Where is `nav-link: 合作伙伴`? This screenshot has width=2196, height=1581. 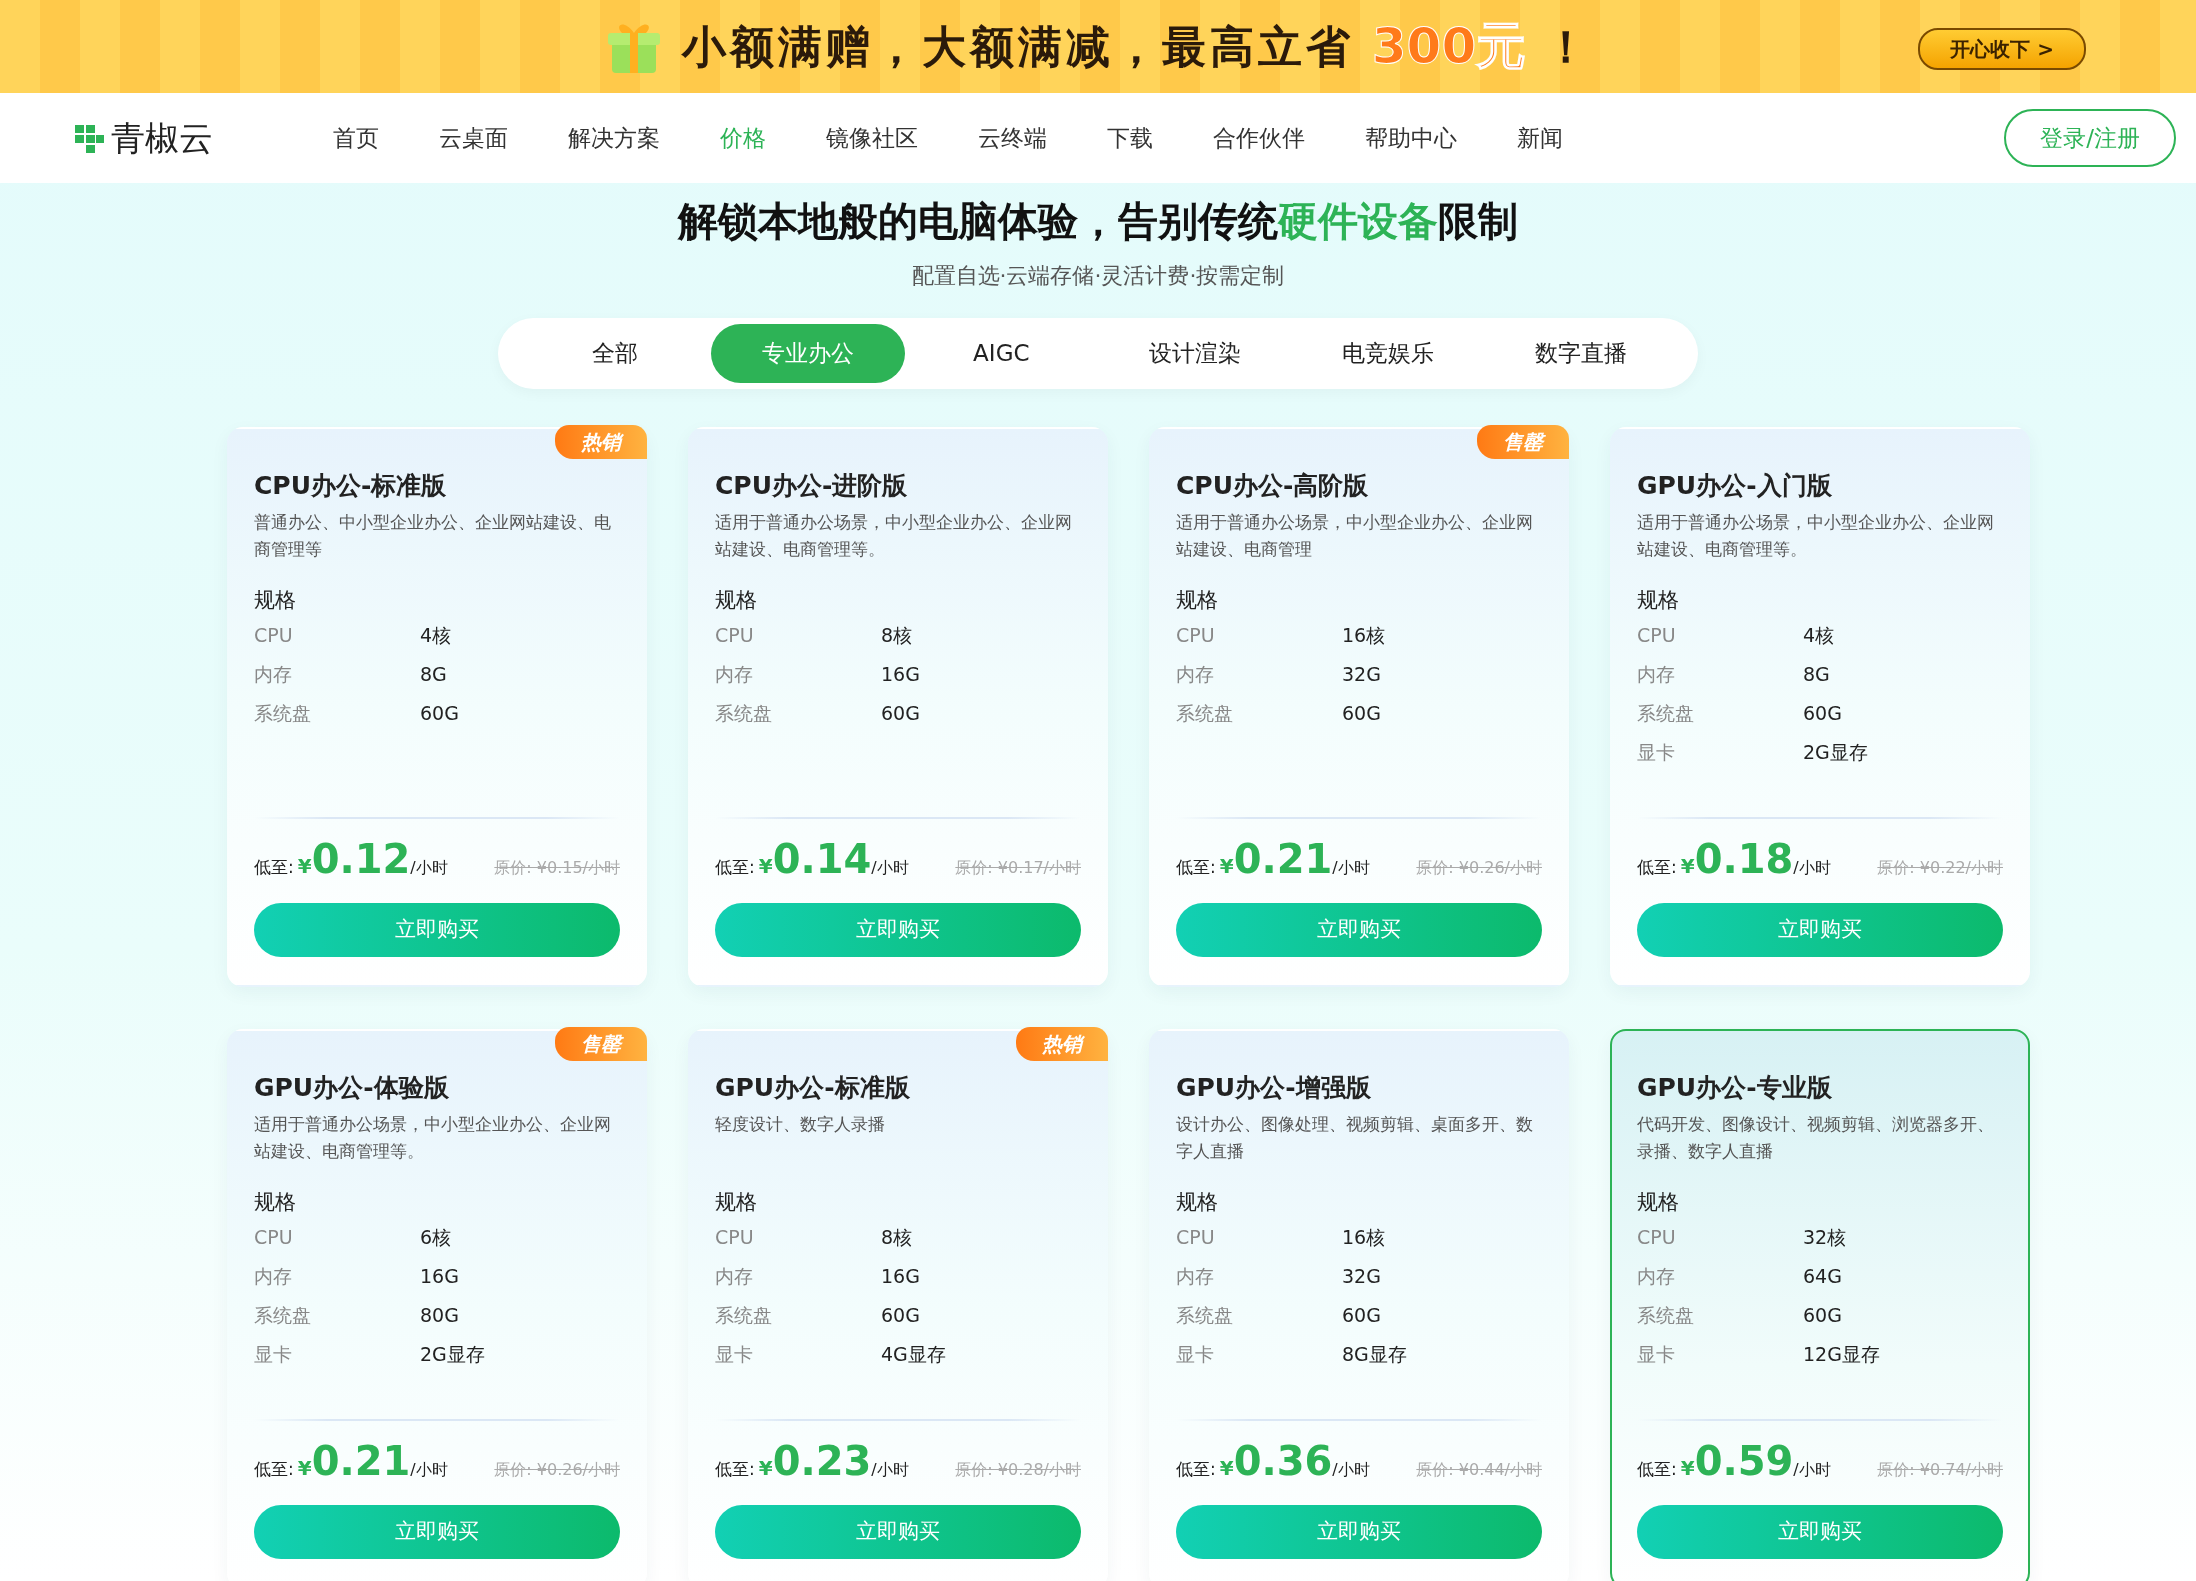 nav-link: 合作伙伴 is located at coordinates (1259, 138).